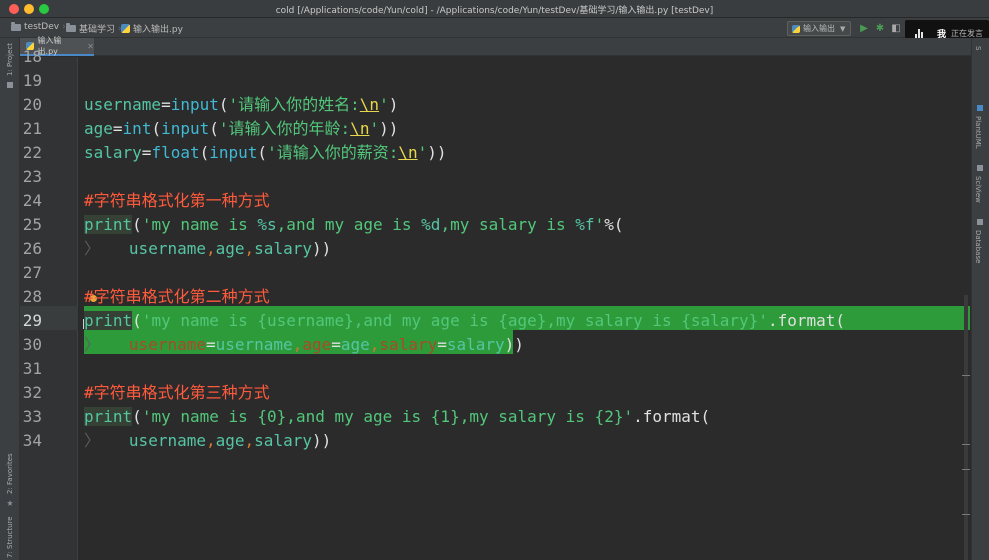 This screenshot has width=989, height=560. What do you see at coordinates (32, 272) in the screenshot?
I see `line-number: 27` at bounding box center [32, 272].